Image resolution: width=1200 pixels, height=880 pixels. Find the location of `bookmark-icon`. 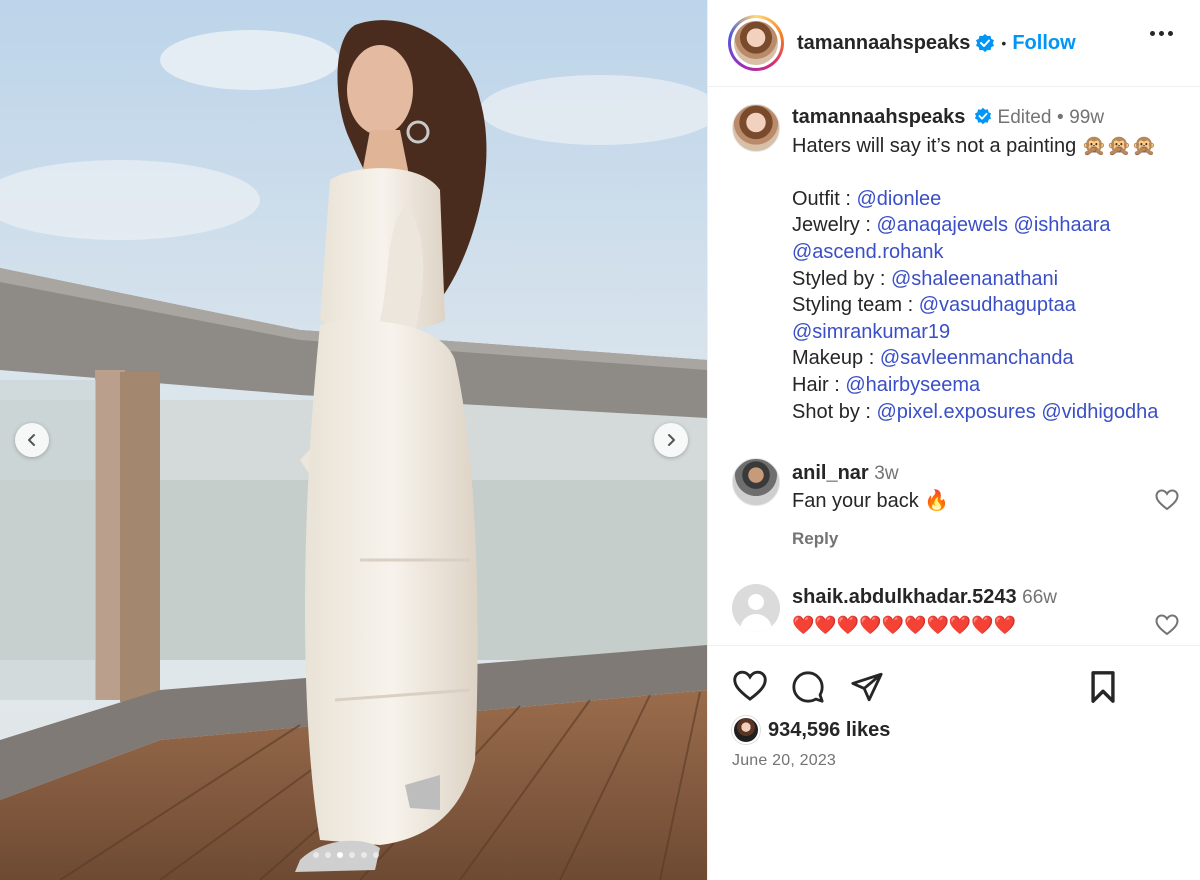

bookmark-icon is located at coordinates (1103, 689).